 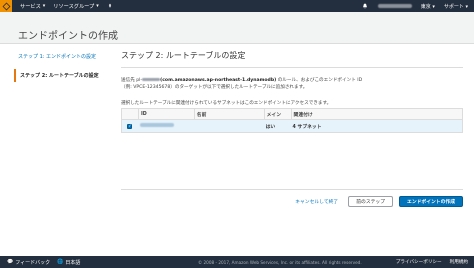 I want to click on cancel-button: キャンセルして終了, so click(x=316, y=201).